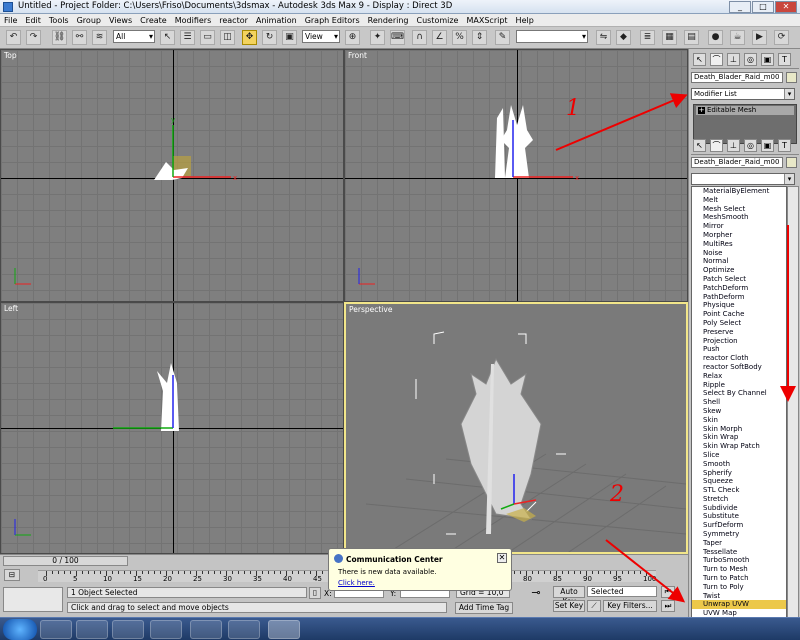 This screenshot has width=800, height=640. What do you see at coordinates (759, 37) in the screenshot?
I see `quick-render-icon: ▶` at bounding box center [759, 37].